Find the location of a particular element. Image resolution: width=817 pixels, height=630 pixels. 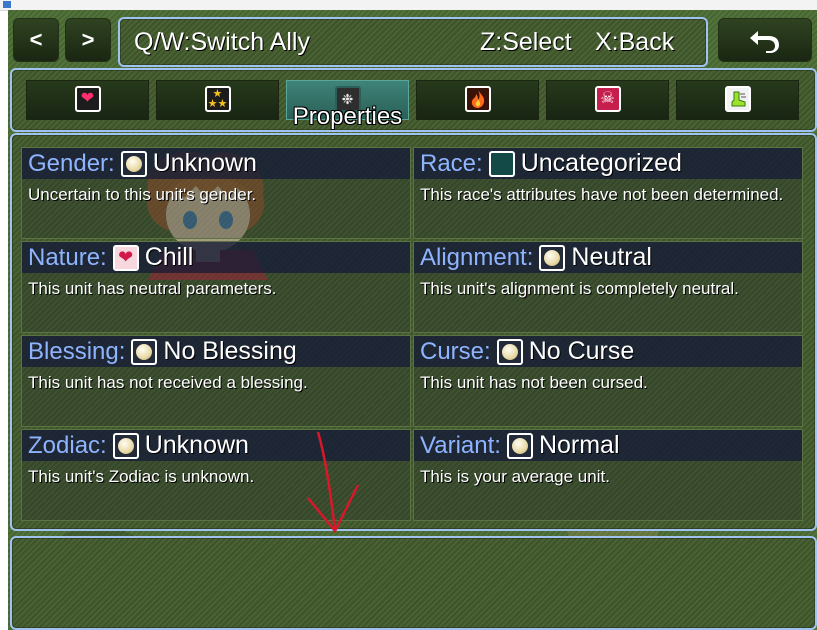

property-title: Zodiac: is located at coordinates (67, 445).